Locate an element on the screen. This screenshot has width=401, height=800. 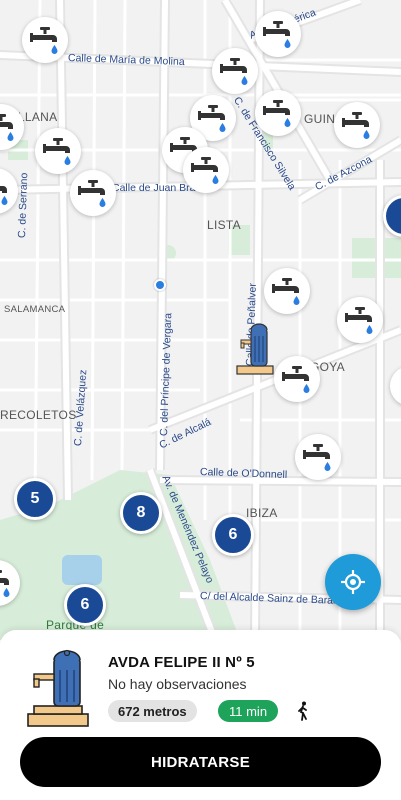
area-label-lista: LISTA is located at coordinates (224, 225).